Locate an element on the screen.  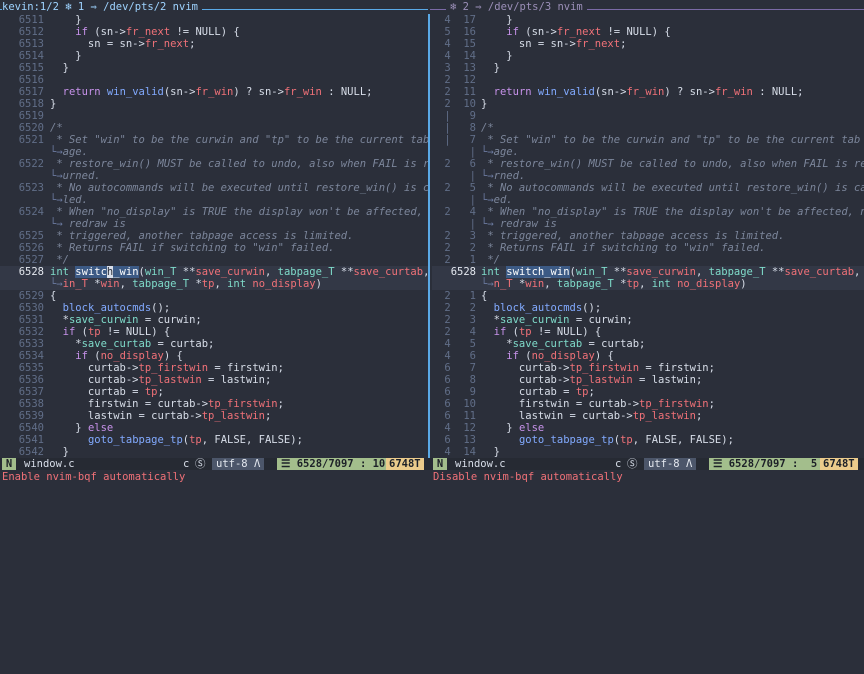
code-line: 6518} is located at coordinates (214, 104).